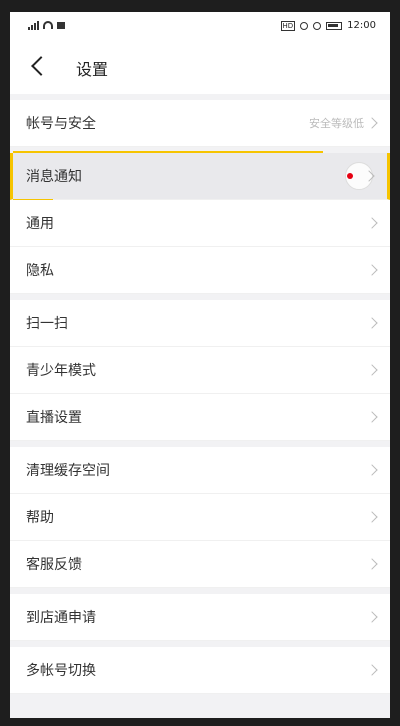  What do you see at coordinates (200, 176) in the screenshot?
I see `settings-item-message-notification: 消息通知` at bounding box center [200, 176].